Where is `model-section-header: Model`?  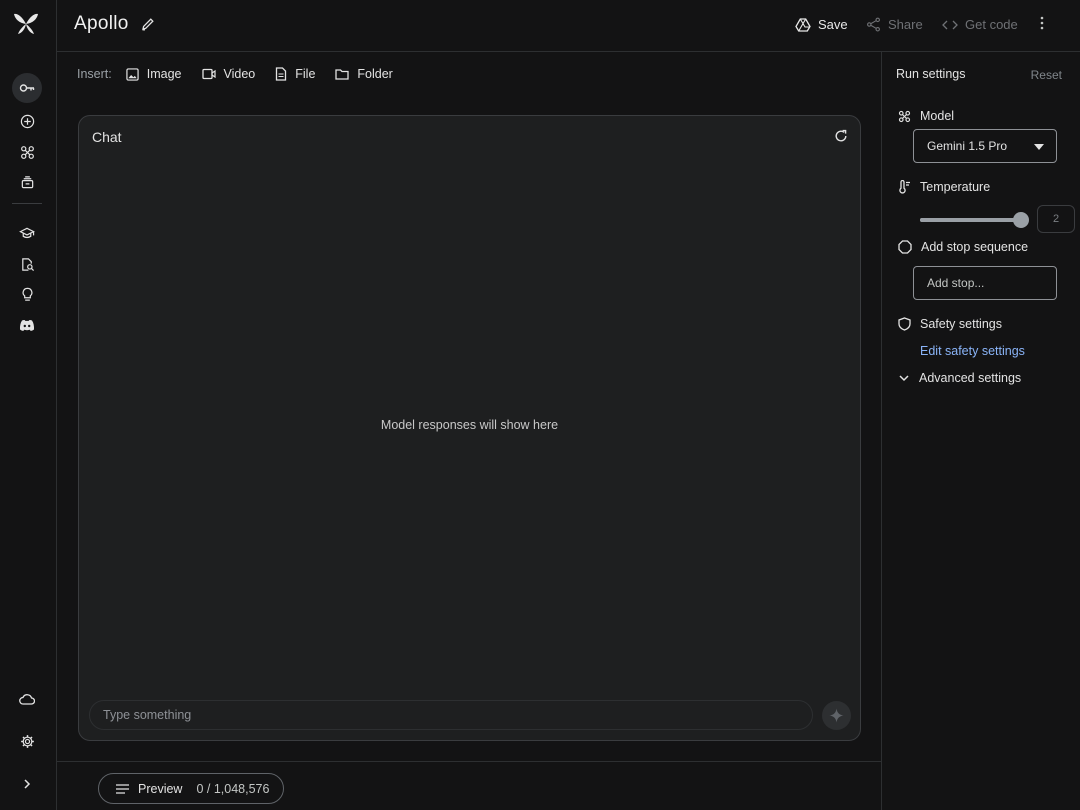
model-section-header: Model is located at coordinates (926, 116).